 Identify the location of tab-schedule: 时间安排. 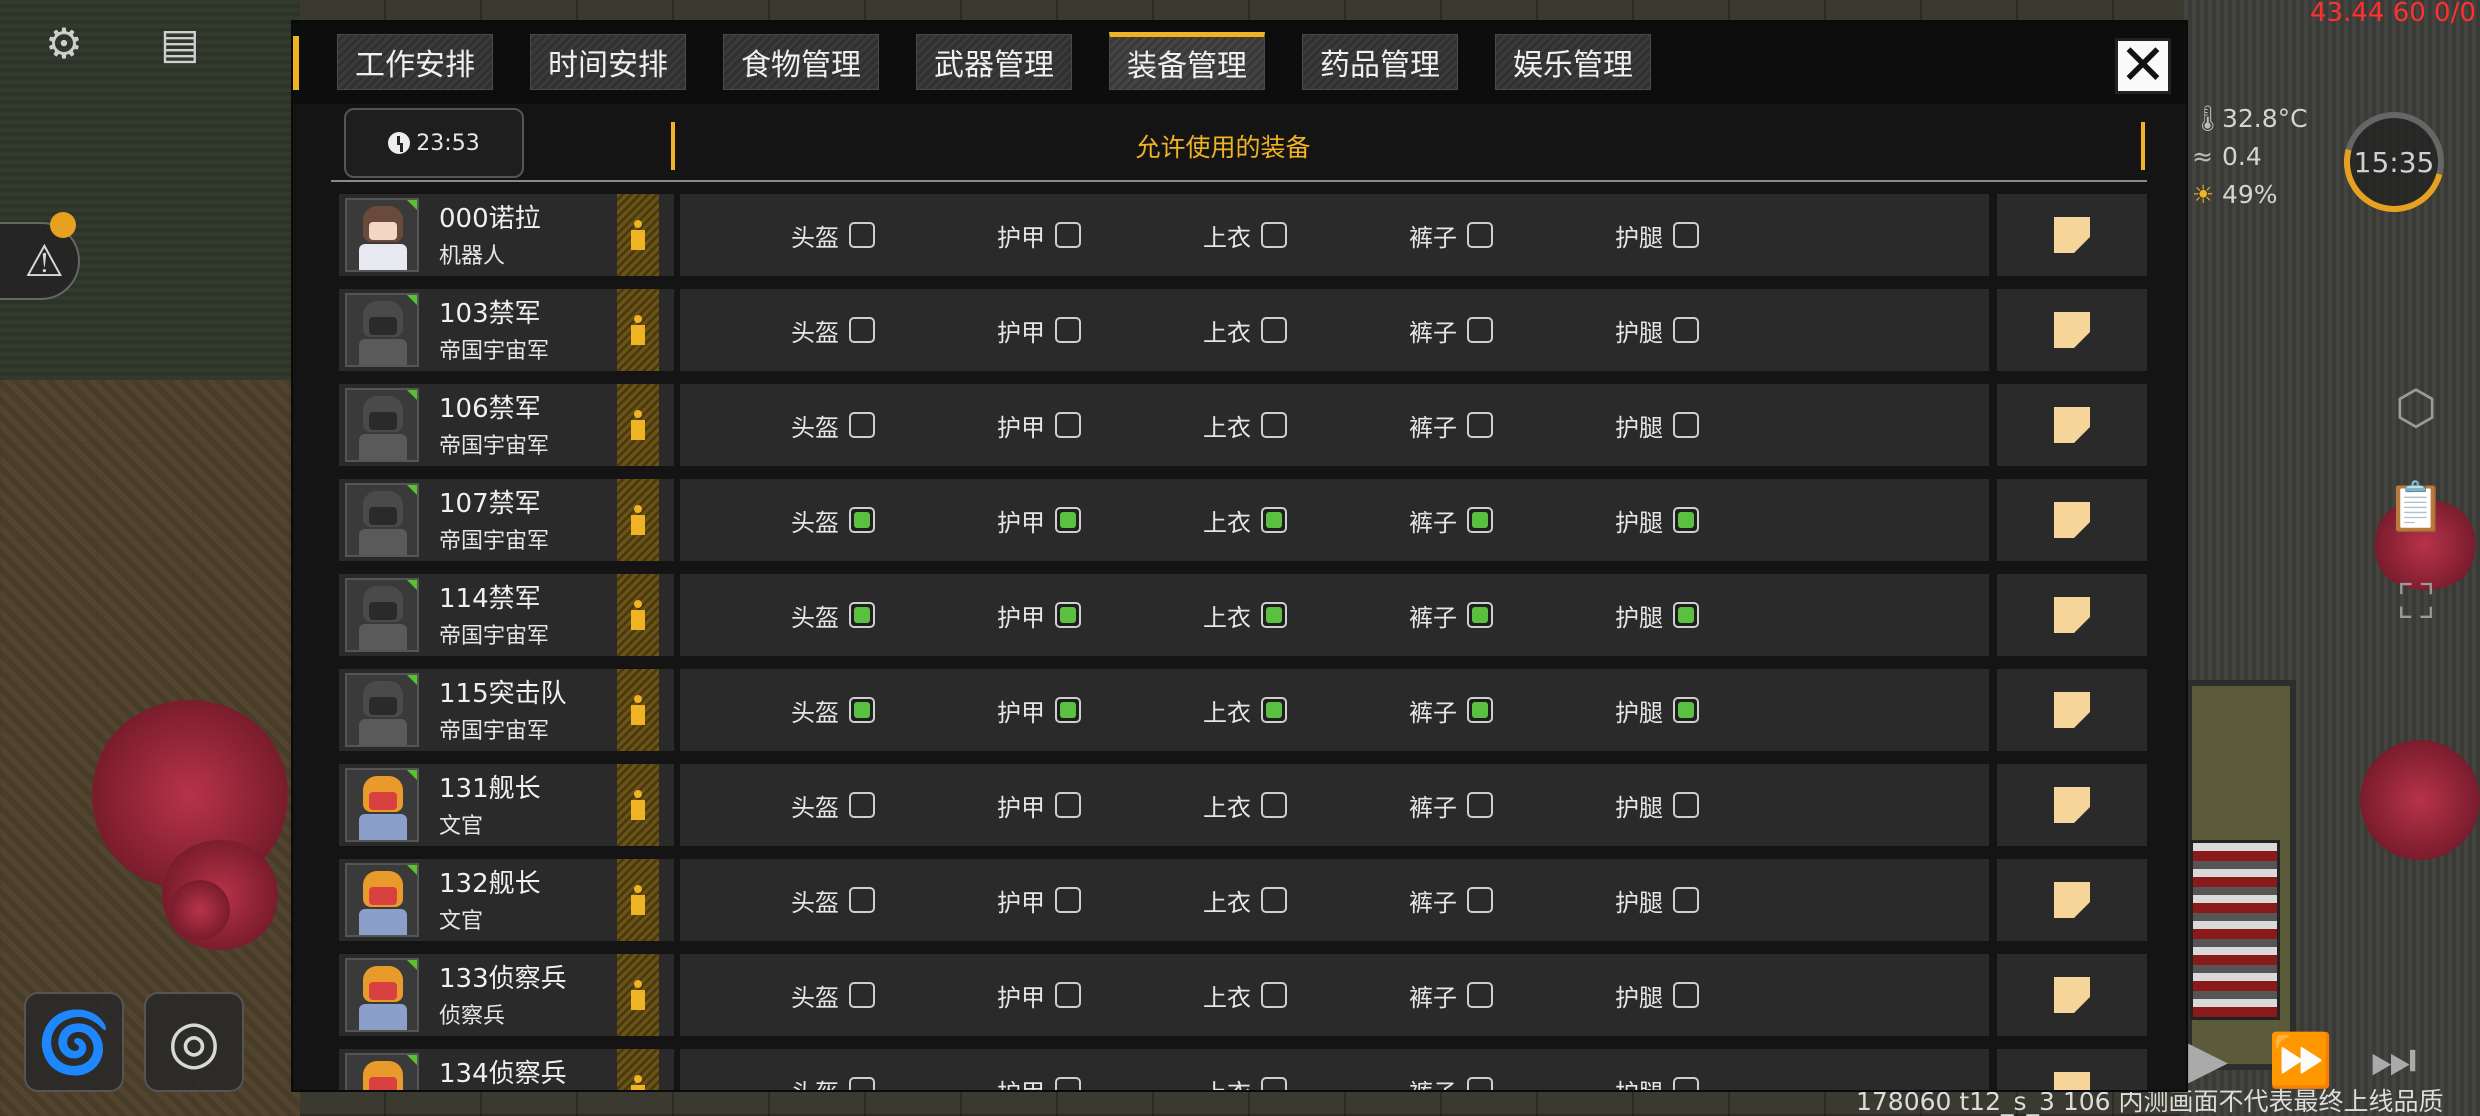
(608, 62).